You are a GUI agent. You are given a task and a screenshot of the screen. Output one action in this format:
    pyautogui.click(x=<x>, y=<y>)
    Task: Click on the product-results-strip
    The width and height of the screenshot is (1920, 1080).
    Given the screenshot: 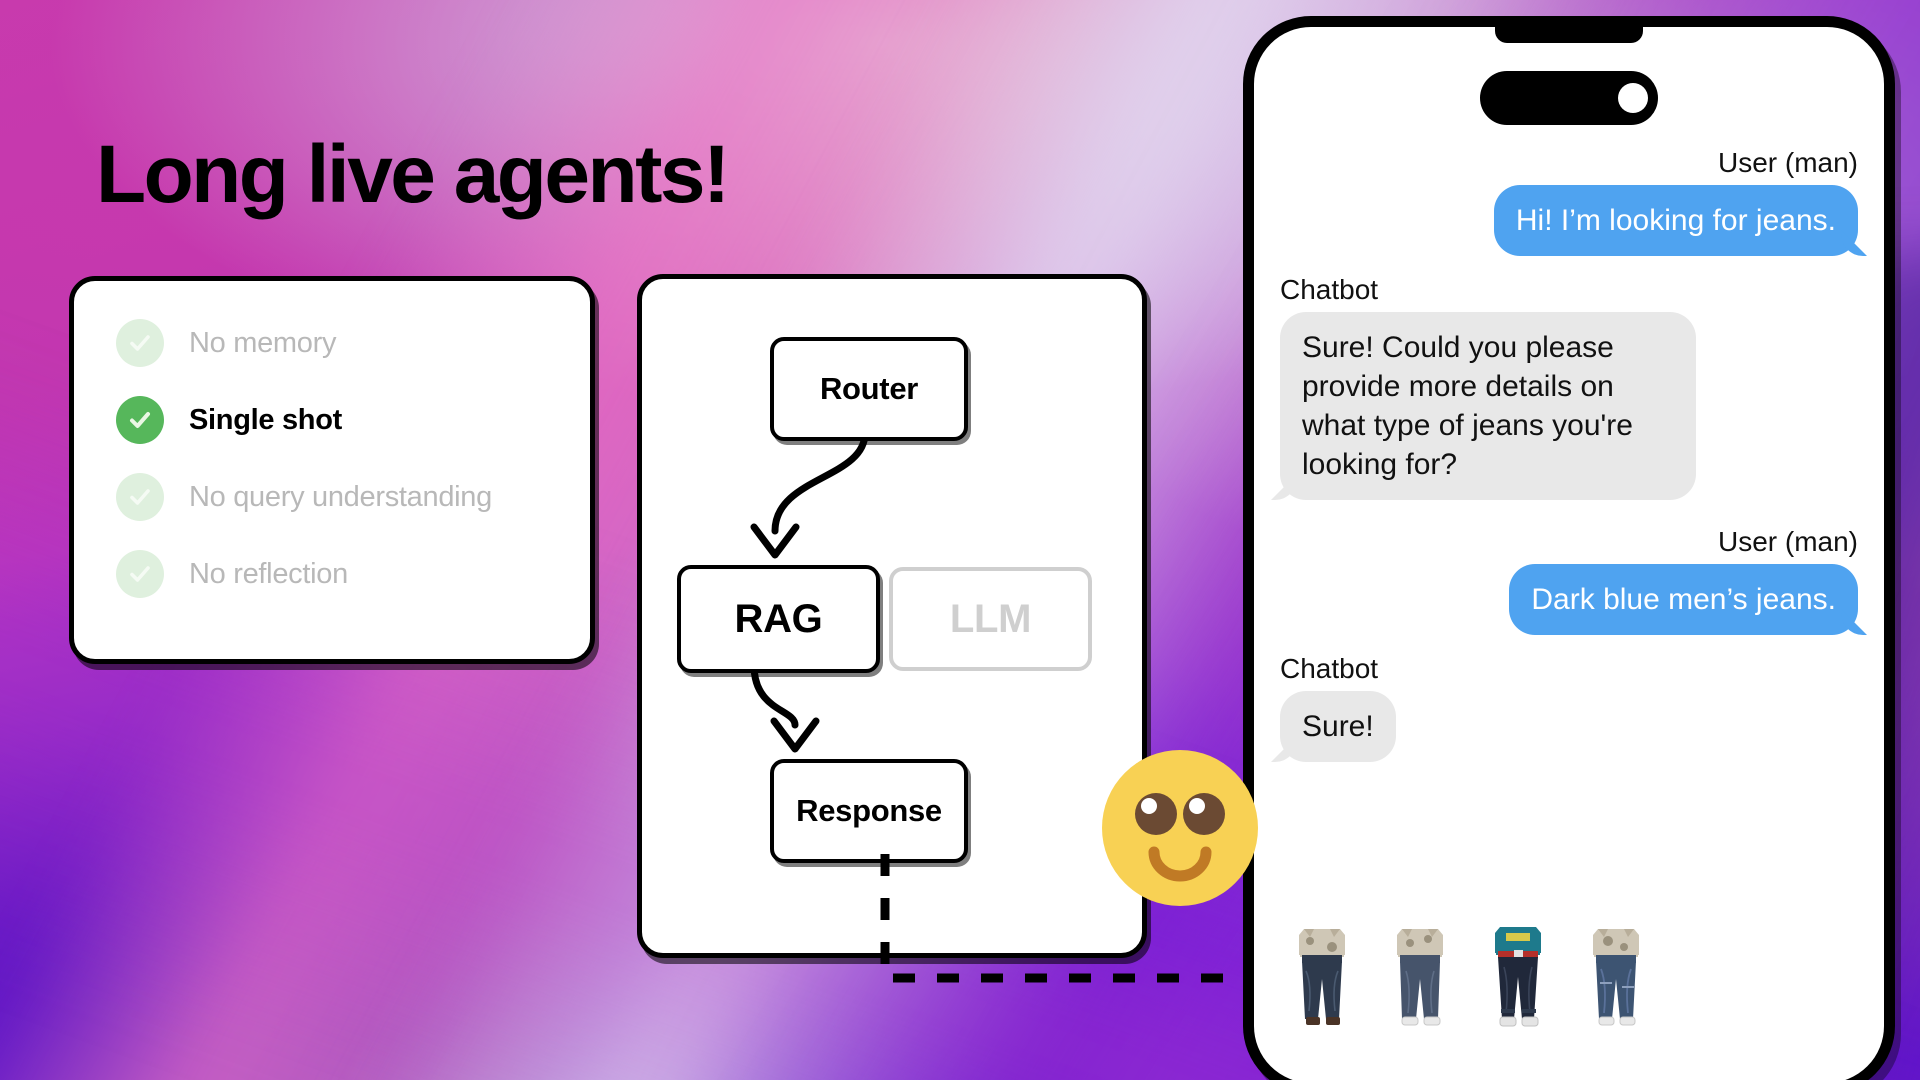 What is the action you would take?
    pyautogui.click(x=1578, y=980)
    